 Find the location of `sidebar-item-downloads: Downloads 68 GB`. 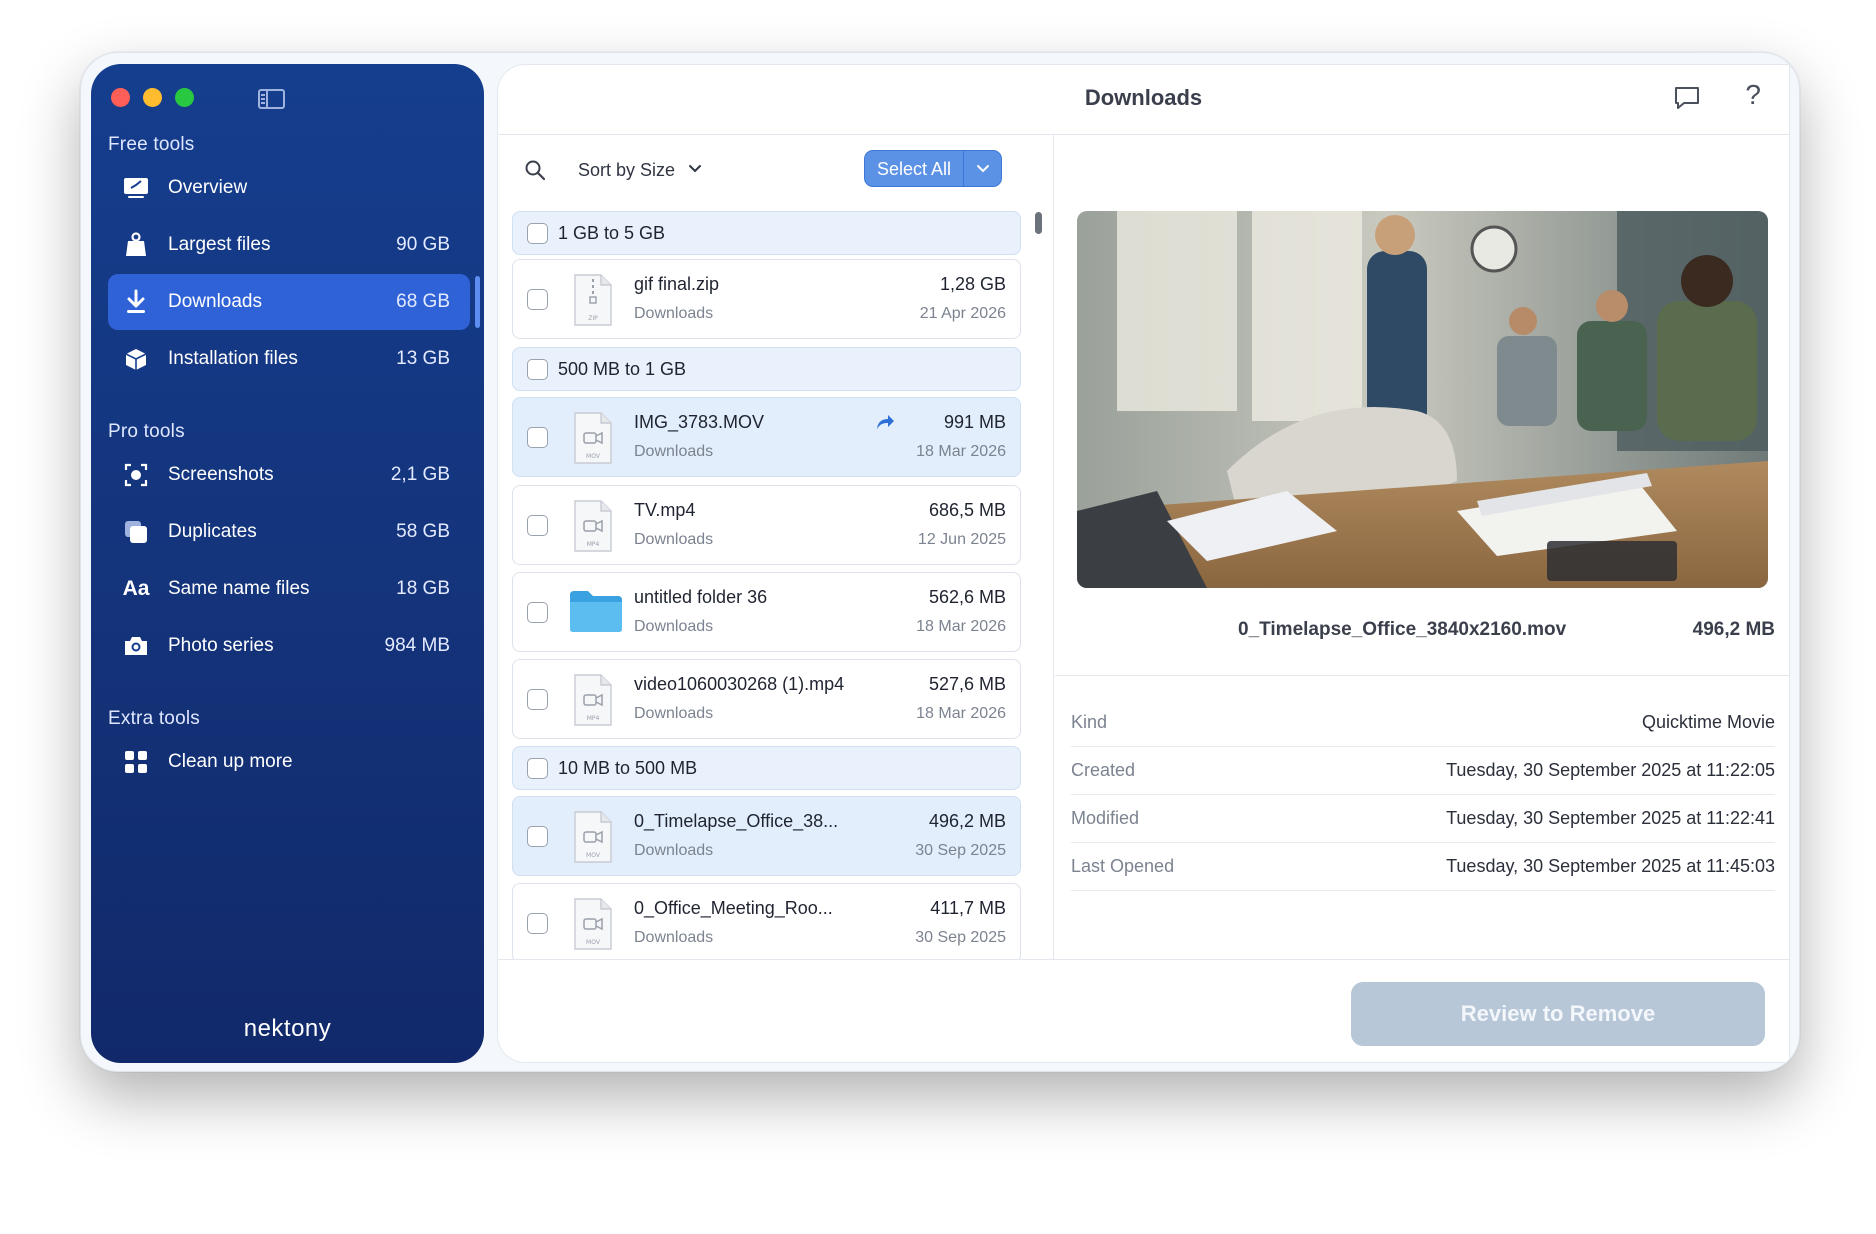

sidebar-item-downloads: Downloads 68 GB is located at coordinates (294, 302).